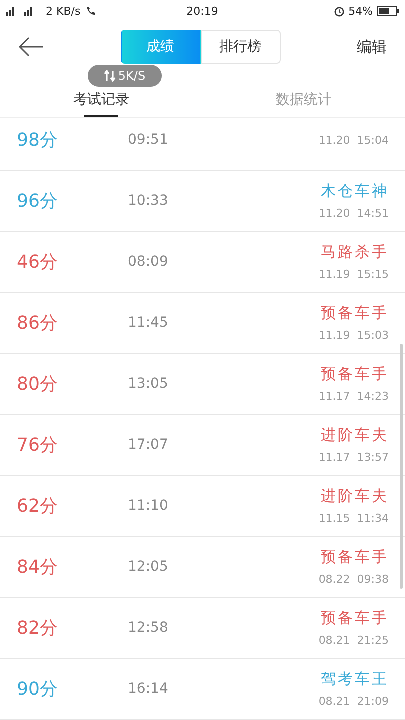 Image resolution: width=405 pixels, height=720 pixels. What do you see at coordinates (38, 445) in the screenshot?
I see `score: 76分` at bounding box center [38, 445].